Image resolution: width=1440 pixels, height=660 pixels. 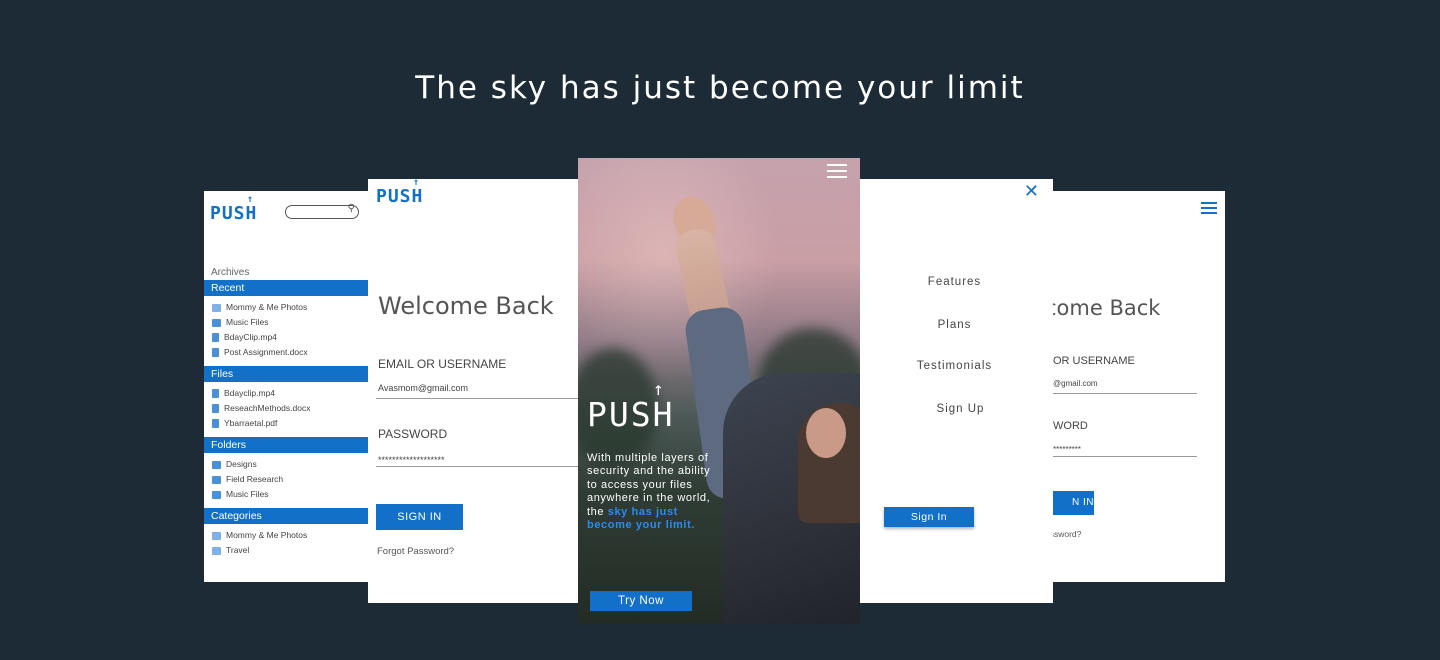 I want to click on menu-item-testimonials: Testimonials, so click(x=954, y=366).